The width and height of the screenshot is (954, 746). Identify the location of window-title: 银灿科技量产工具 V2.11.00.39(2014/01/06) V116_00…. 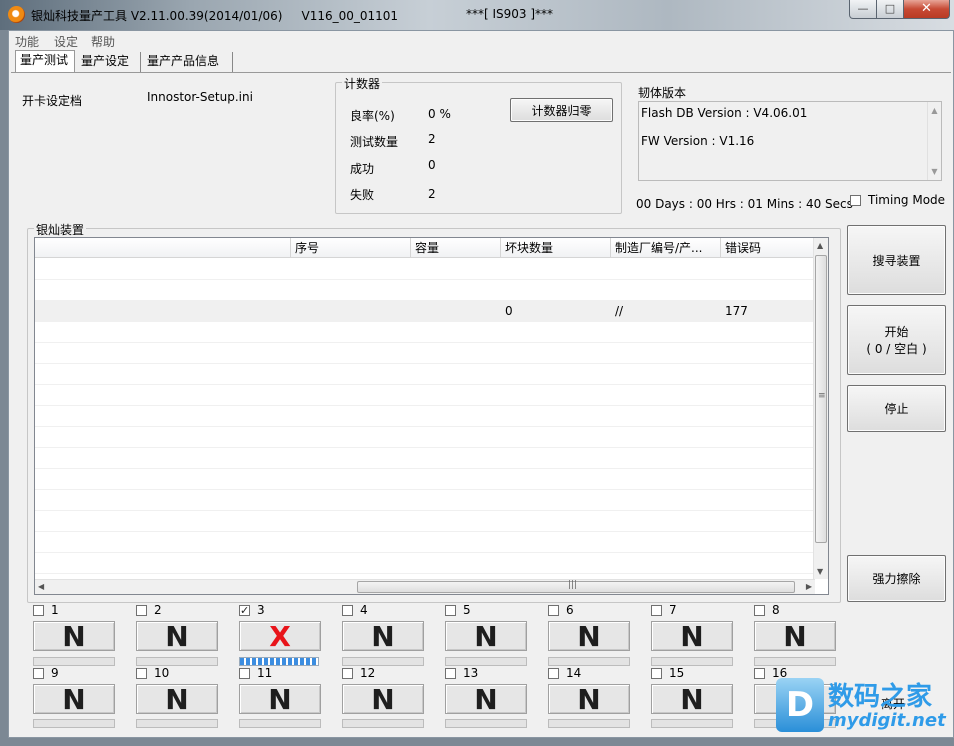
(215, 16).